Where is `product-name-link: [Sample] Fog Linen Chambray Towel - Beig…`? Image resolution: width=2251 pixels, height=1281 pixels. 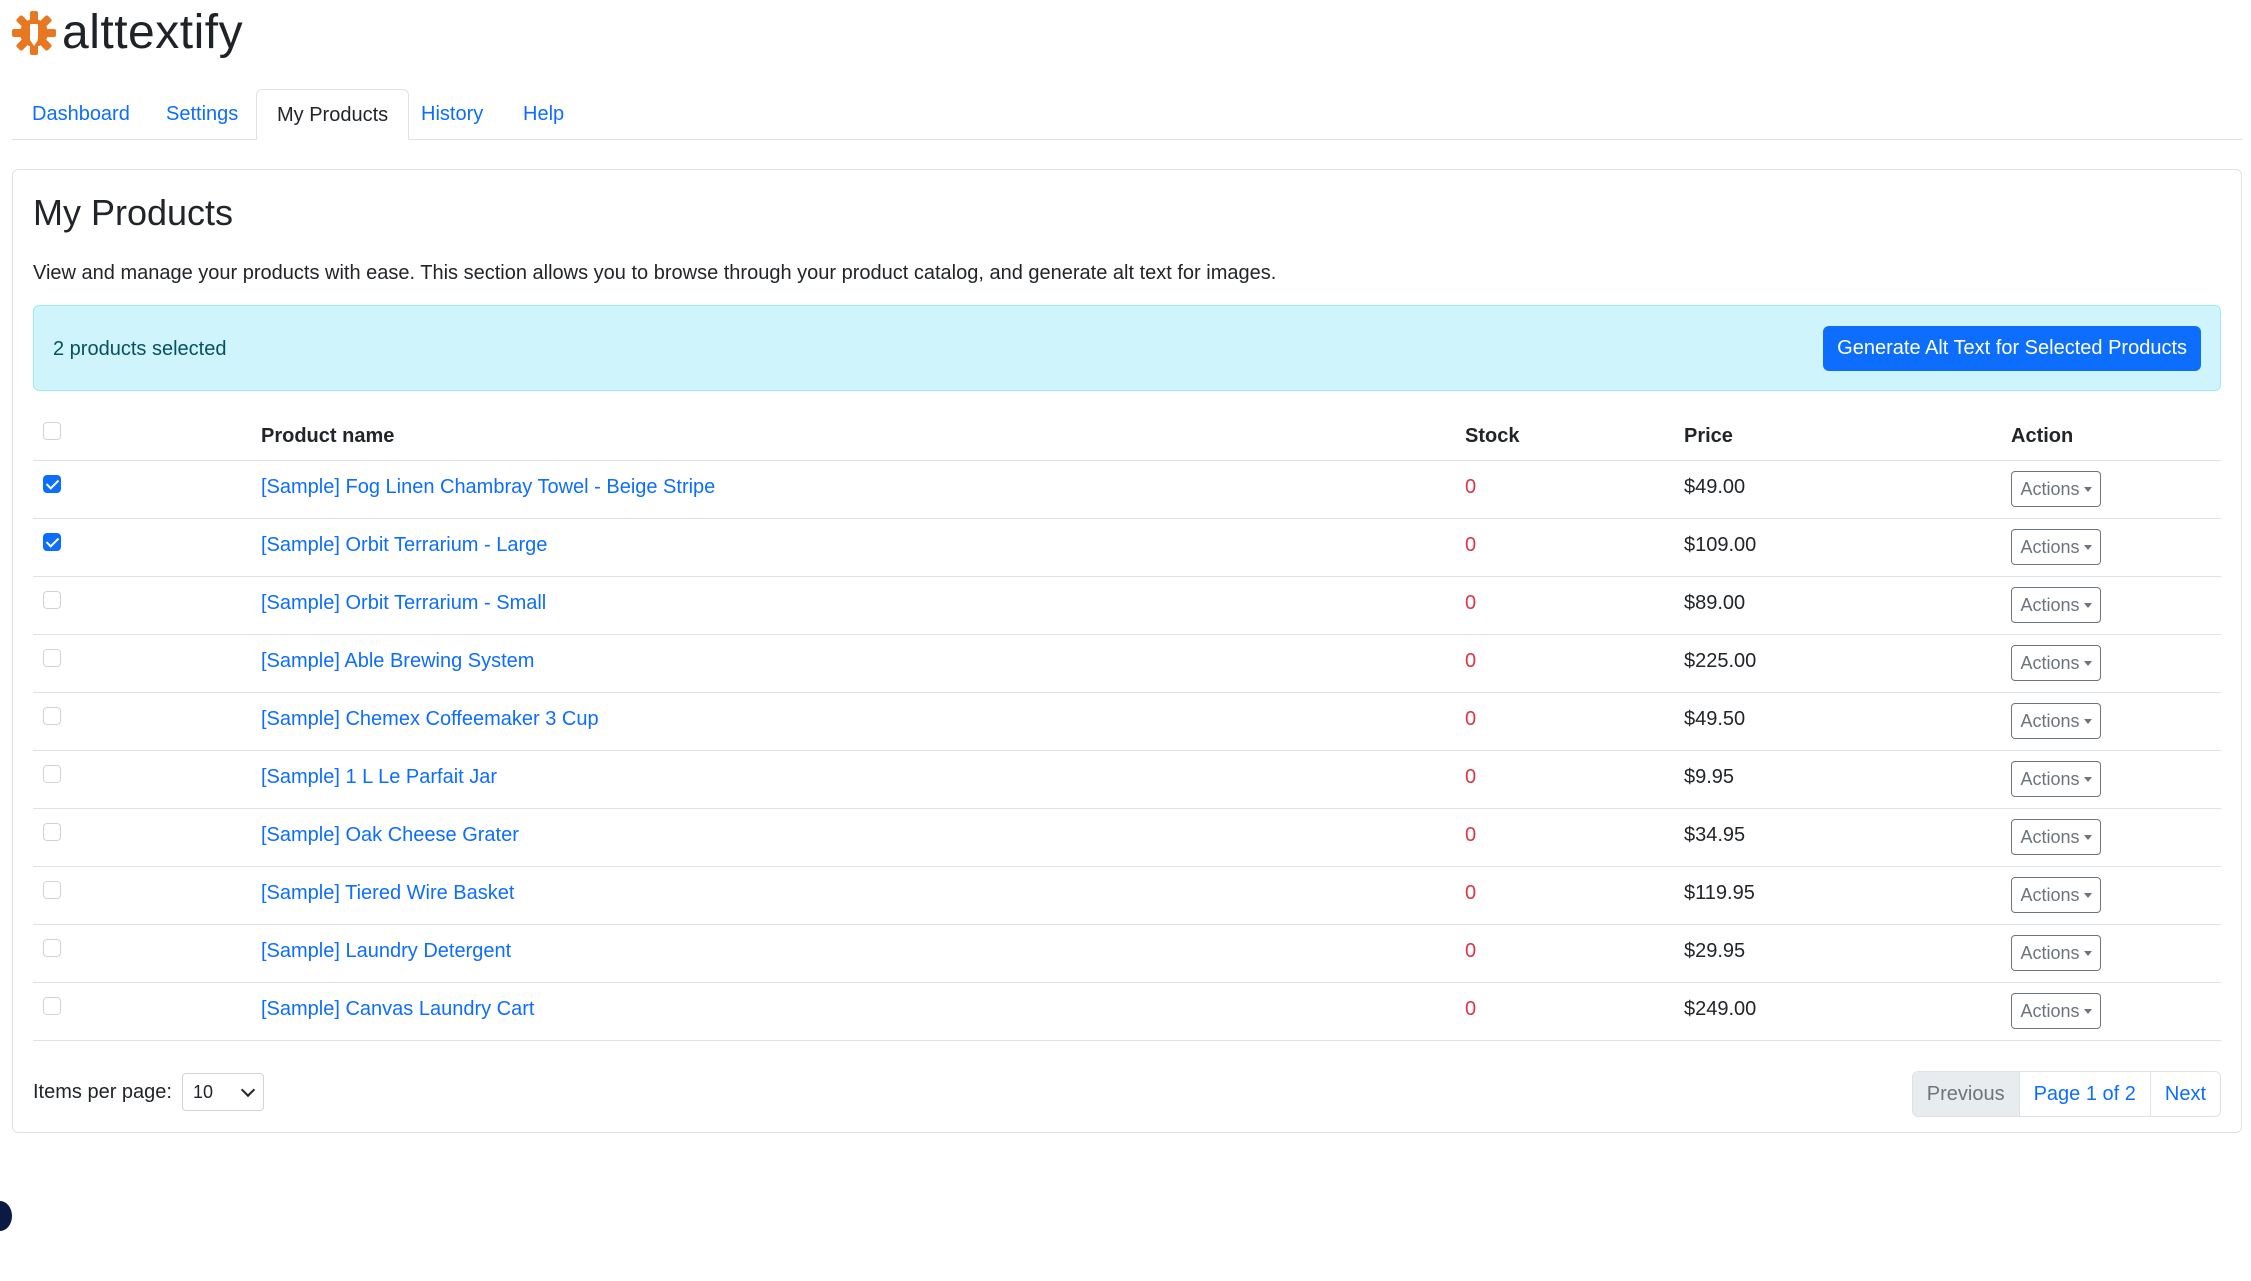 product-name-link: [Sample] Fog Linen Chambray Towel - Beig… is located at coordinates (488, 487).